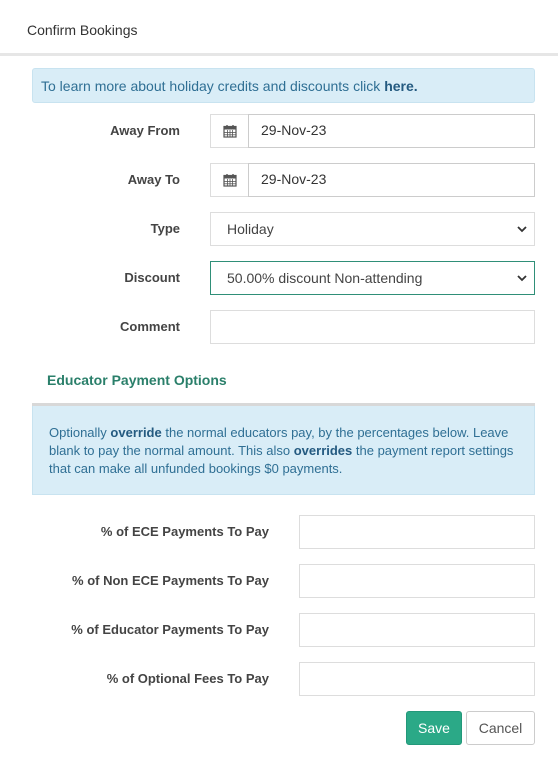  What do you see at coordinates (150, 326) in the screenshot?
I see `comment-label: Comment` at bounding box center [150, 326].